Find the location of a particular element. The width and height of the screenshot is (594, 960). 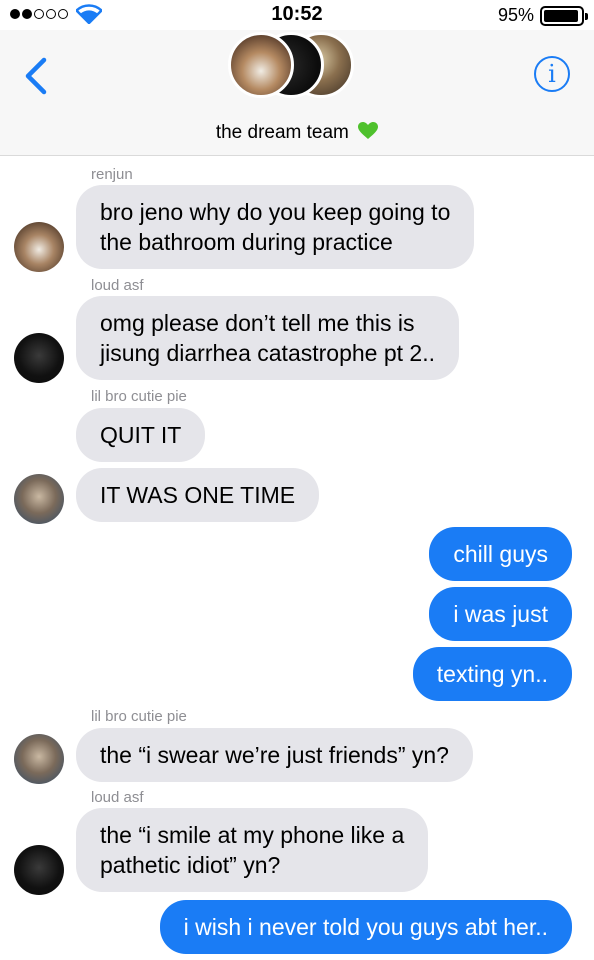

incoming-message-bubble: QUIT IT is located at coordinates (141, 435).